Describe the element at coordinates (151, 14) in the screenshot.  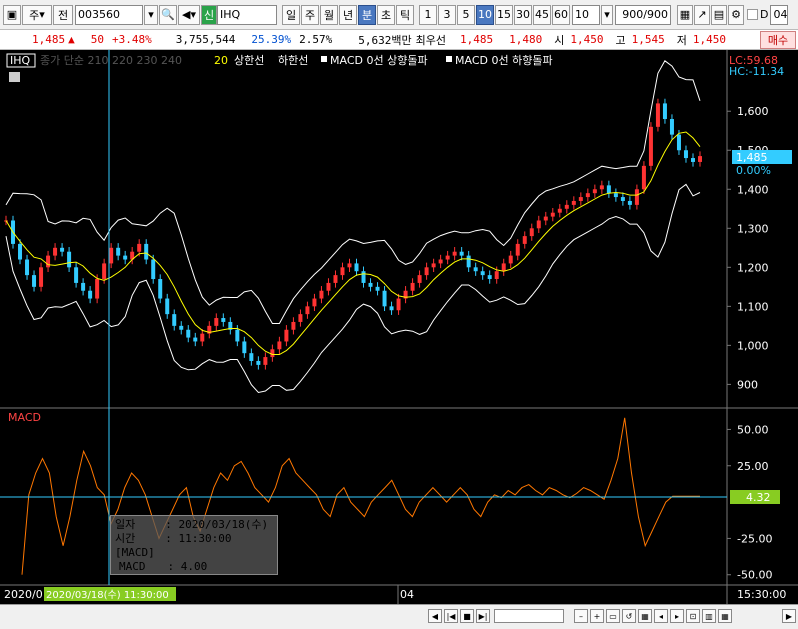
I see `code-dropdown-icon: ▾` at that location.